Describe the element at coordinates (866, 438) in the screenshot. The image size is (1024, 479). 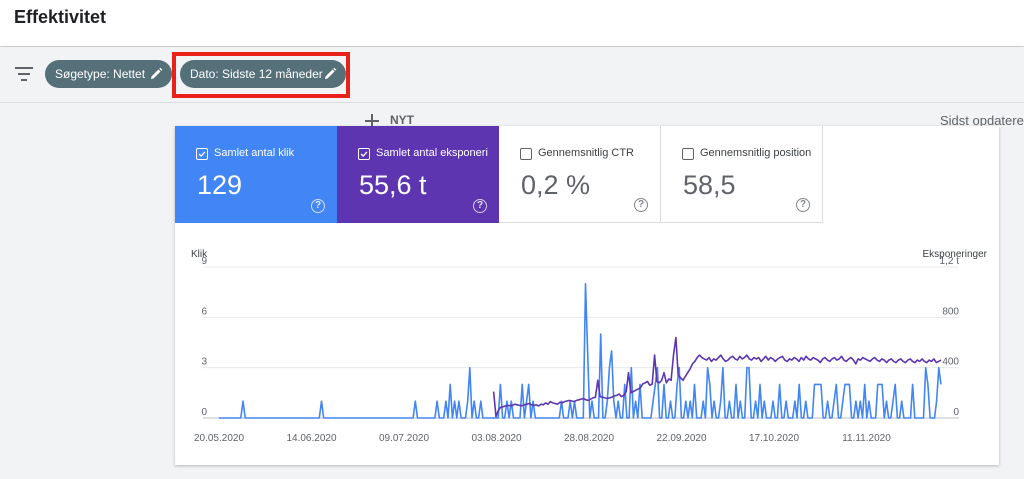
I see `x-tick-label: 11.11.2020` at that location.